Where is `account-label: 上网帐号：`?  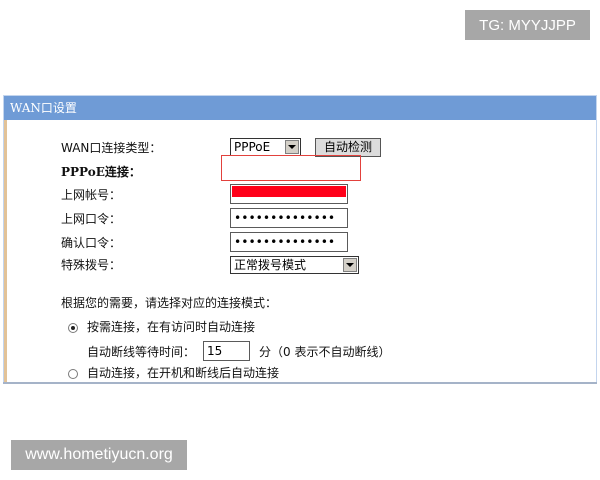
account-label: 上网帐号： is located at coordinates (91, 195).